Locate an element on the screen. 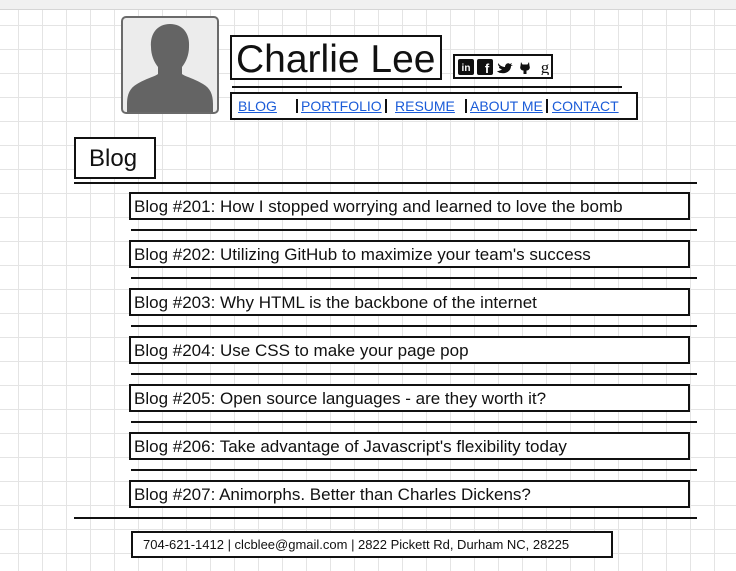  svg-text: in is located at coordinates (466, 68).